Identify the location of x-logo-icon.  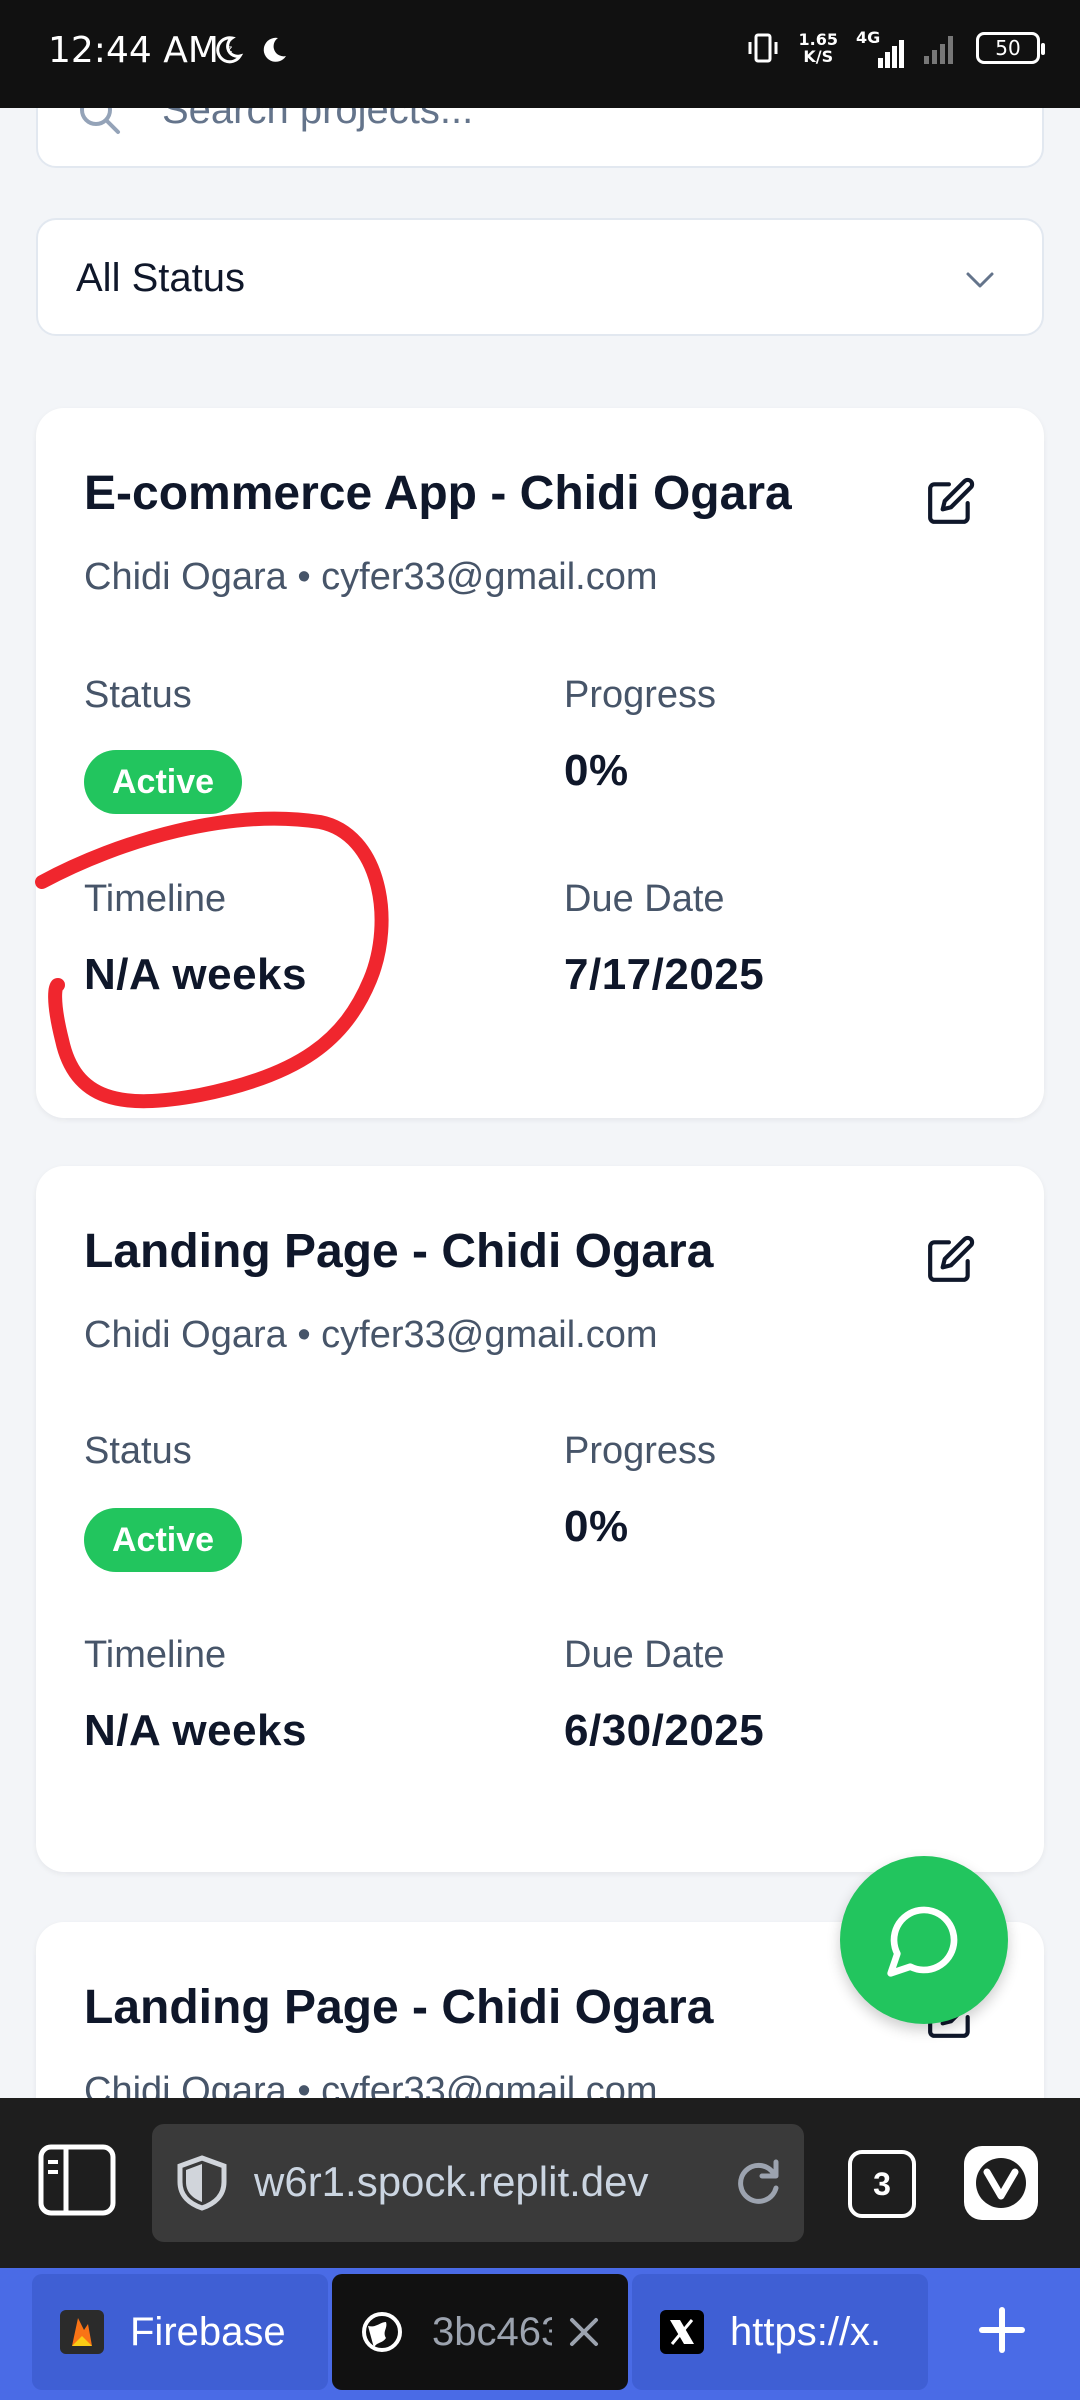
(682, 2332).